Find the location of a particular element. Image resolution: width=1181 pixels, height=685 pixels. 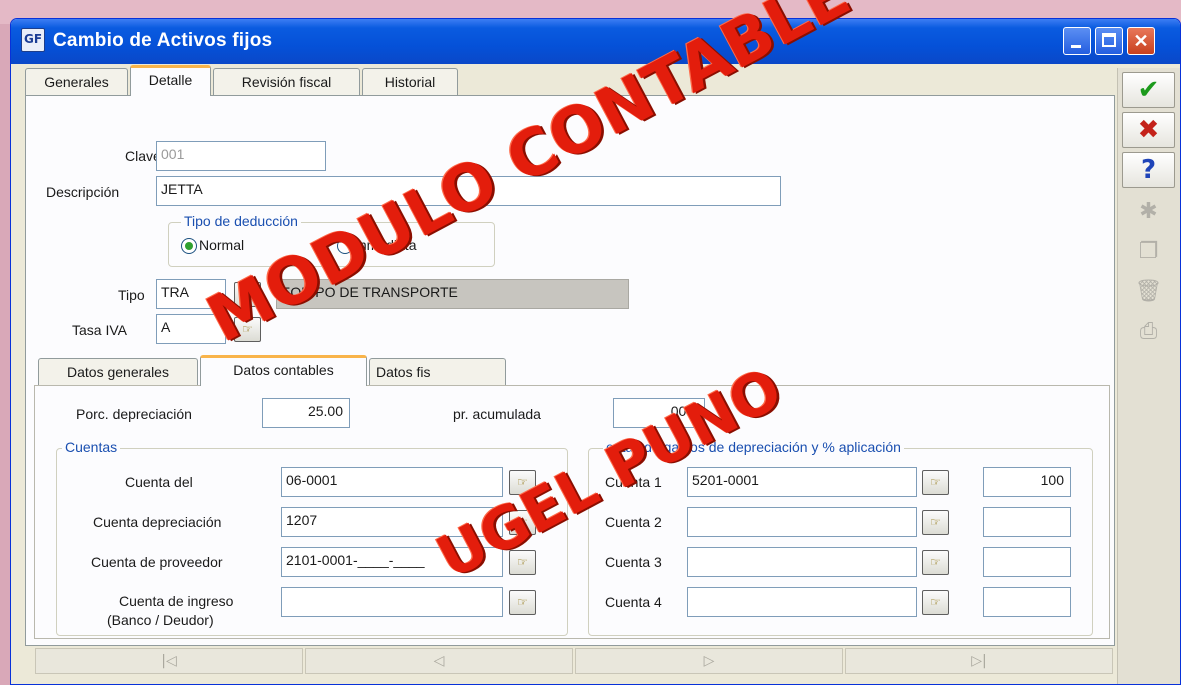

descripcion-label: Descripción is located at coordinates (83, 192).